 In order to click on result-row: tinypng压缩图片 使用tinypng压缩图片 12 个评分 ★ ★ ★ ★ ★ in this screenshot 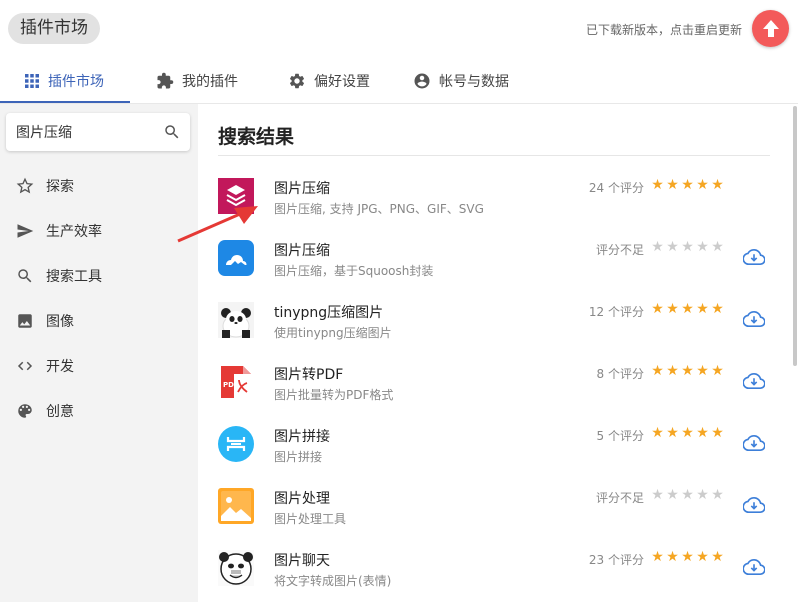, I will do `click(498, 332)`.